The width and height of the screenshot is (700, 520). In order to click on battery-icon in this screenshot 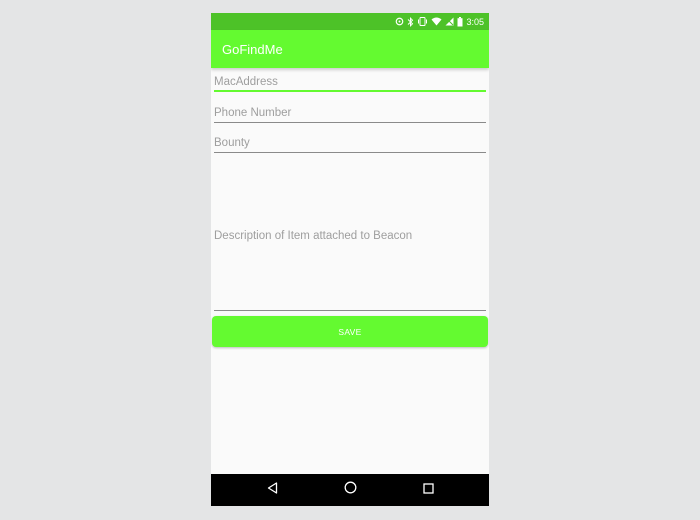, I will do `click(460, 21)`.